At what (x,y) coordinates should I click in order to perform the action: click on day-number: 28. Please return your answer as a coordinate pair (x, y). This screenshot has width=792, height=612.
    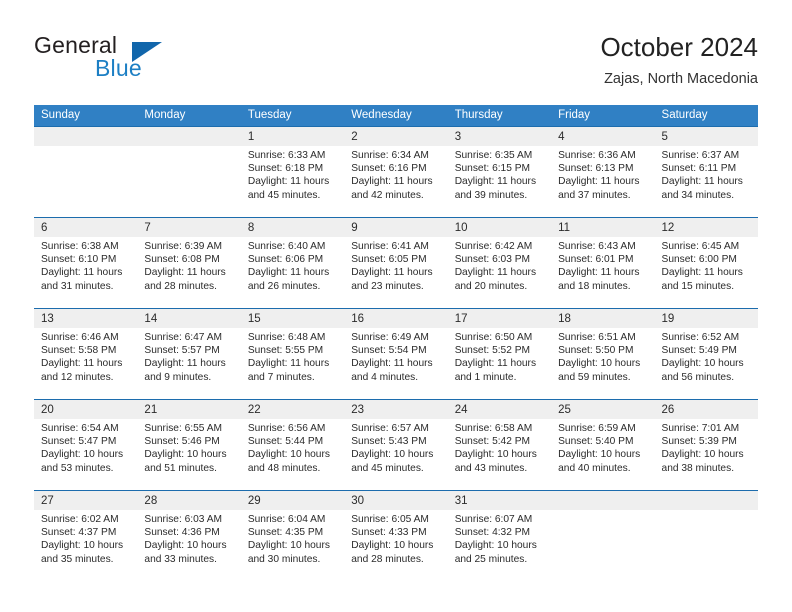
    Looking at the image, I should click on (151, 501).